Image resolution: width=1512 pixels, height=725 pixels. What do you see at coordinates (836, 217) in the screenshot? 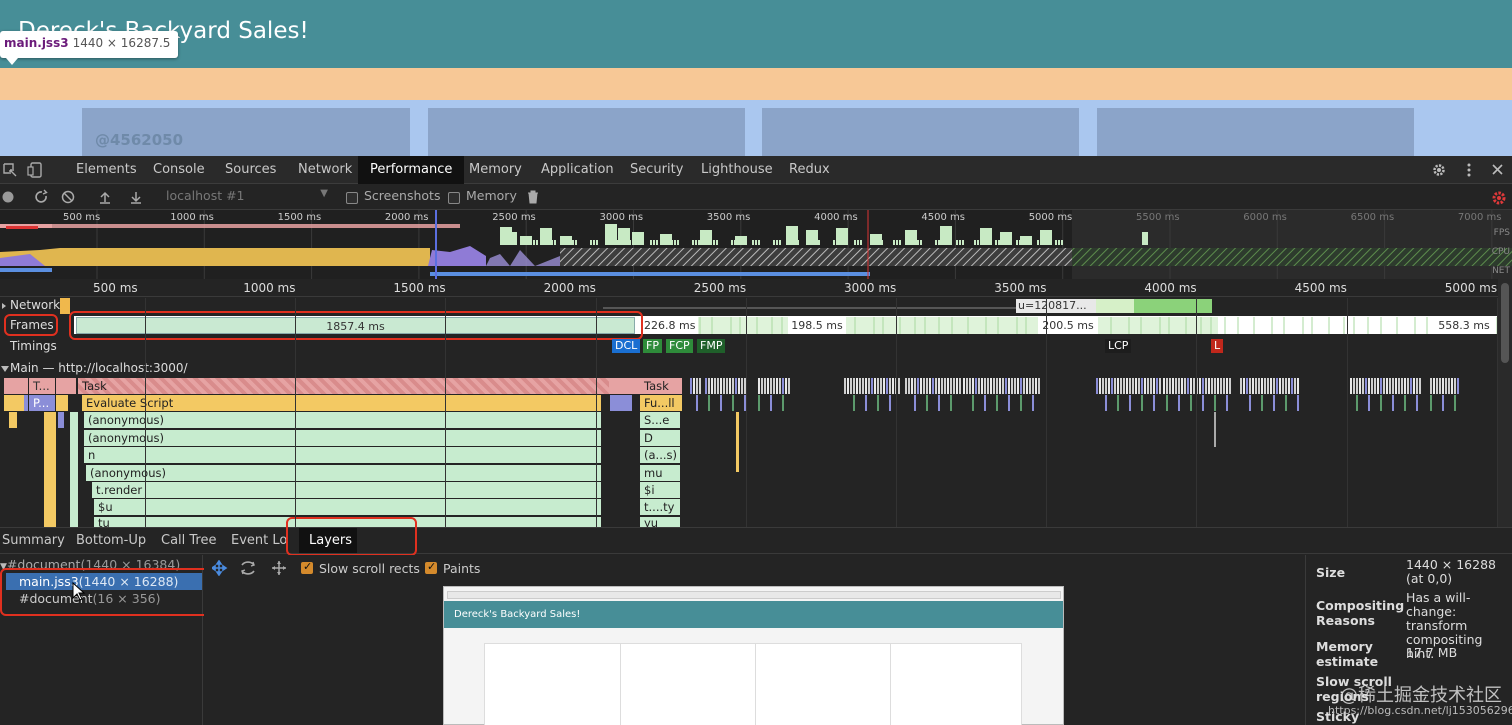
I see `overview-tick: 4000 ms` at bounding box center [836, 217].